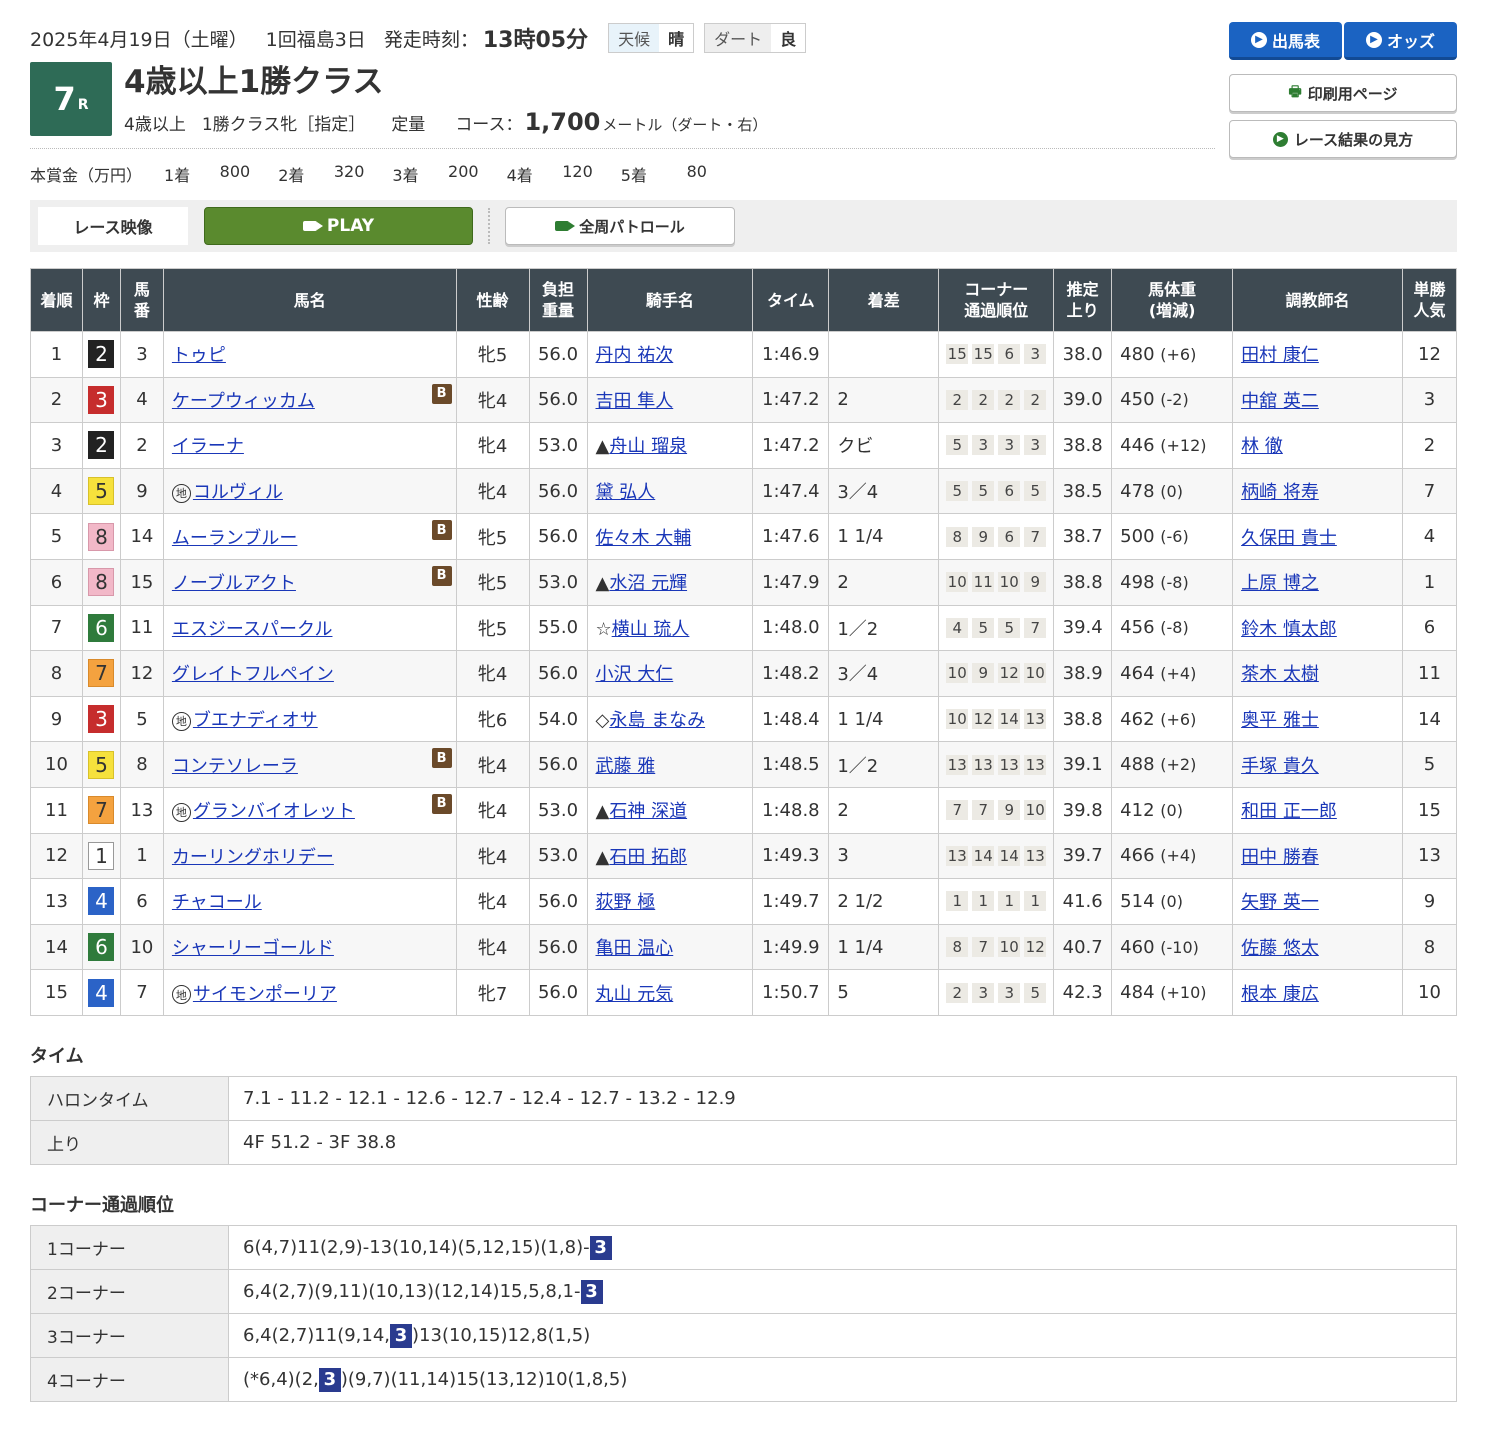 The height and width of the screenshot is (1434, 1487). Describe the element at coordinates (791, 300) in the screenshot. I see `col-time: タイム` at that location.